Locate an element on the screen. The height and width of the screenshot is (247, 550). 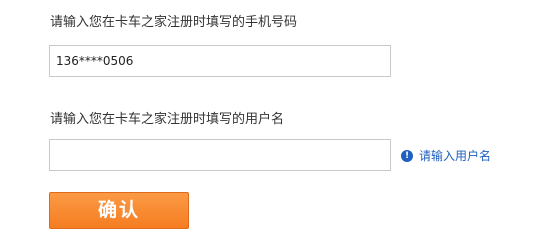
confirm-button: 确认 is located at coordinates (119, 210).